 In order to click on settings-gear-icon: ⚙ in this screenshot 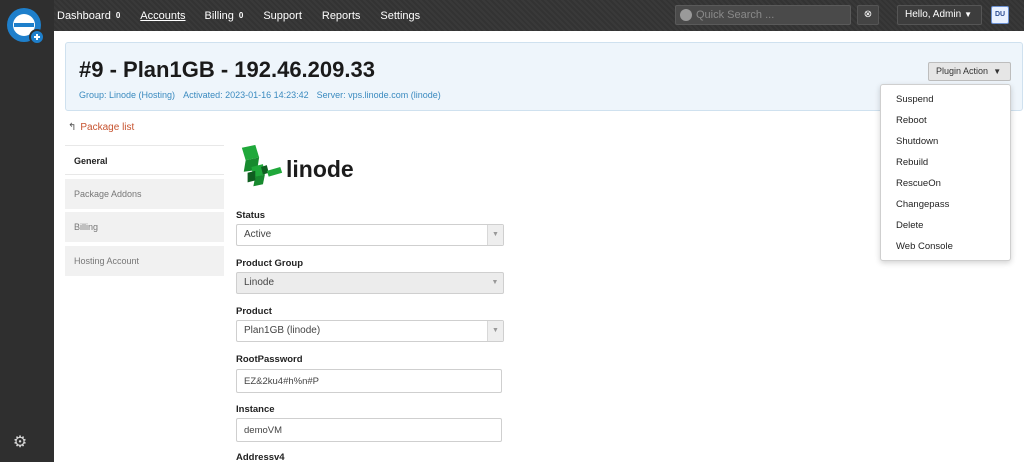, I will do `click(20, 443)`.